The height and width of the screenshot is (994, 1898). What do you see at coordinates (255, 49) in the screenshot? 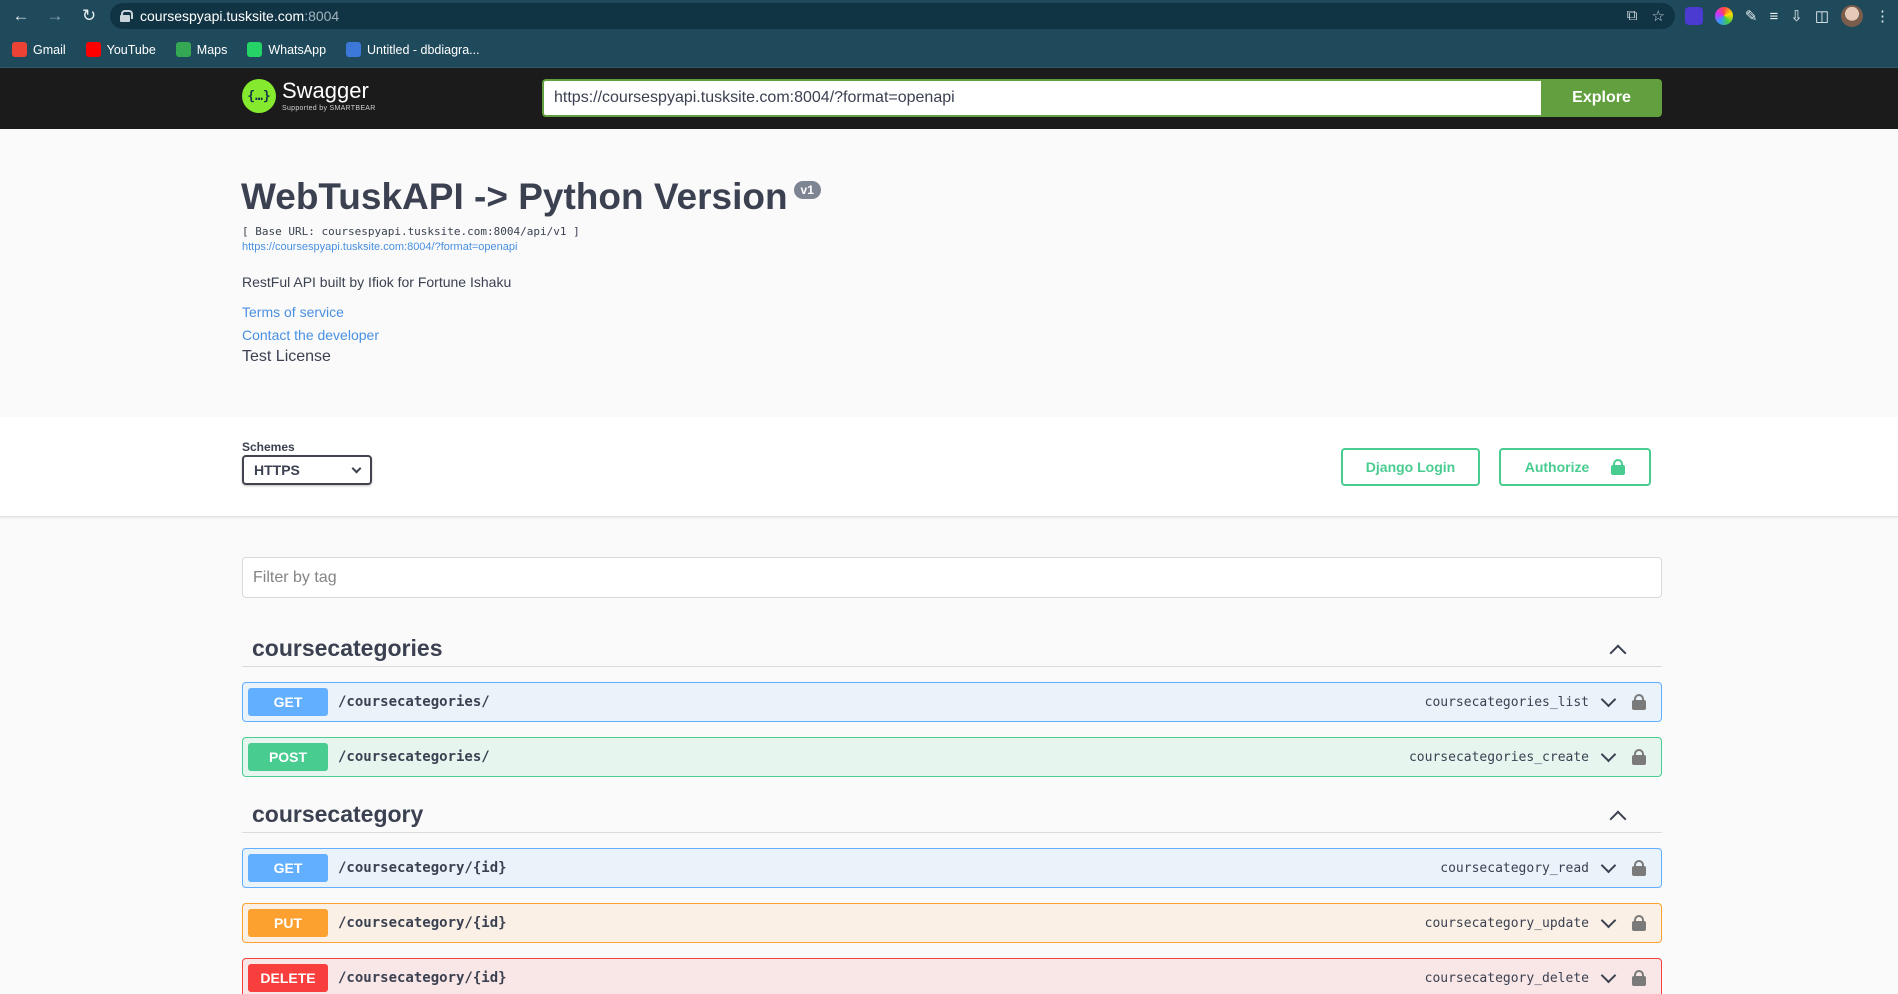
I see `whatsapp-icon` at bounding box center [255, 49].